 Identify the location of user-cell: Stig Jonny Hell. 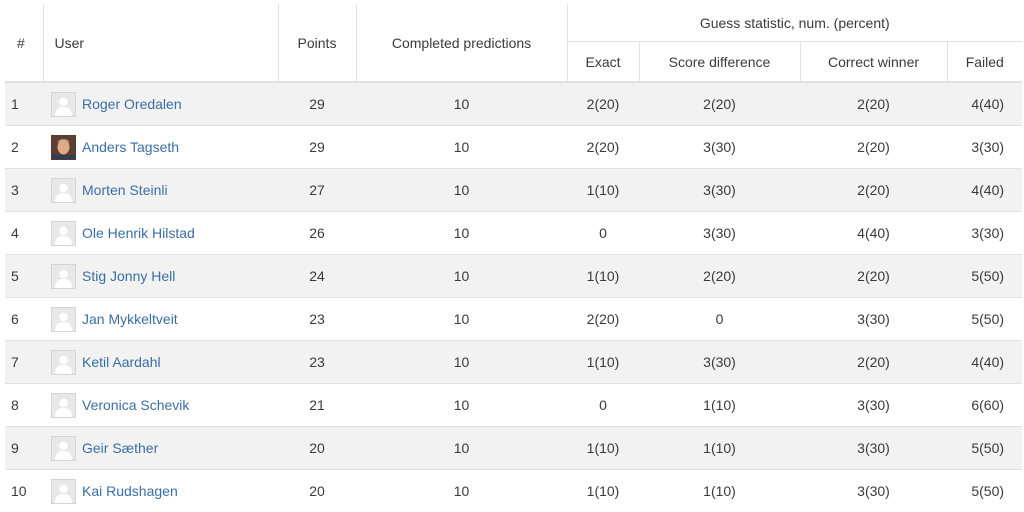
(160, 276).